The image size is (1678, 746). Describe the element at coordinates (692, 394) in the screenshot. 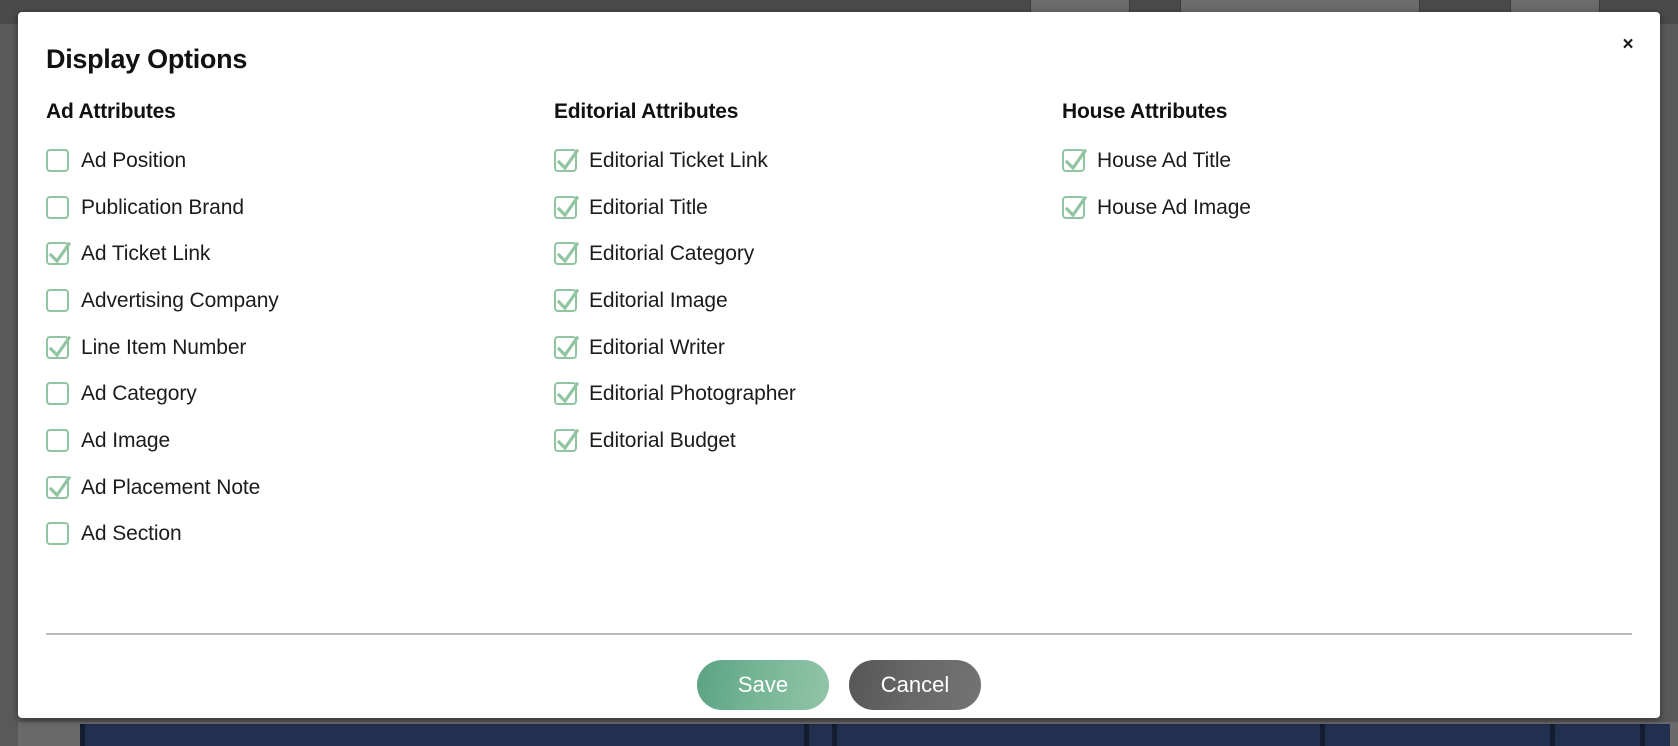

I see `checkbox-label: Editorial Photographer` at that location.